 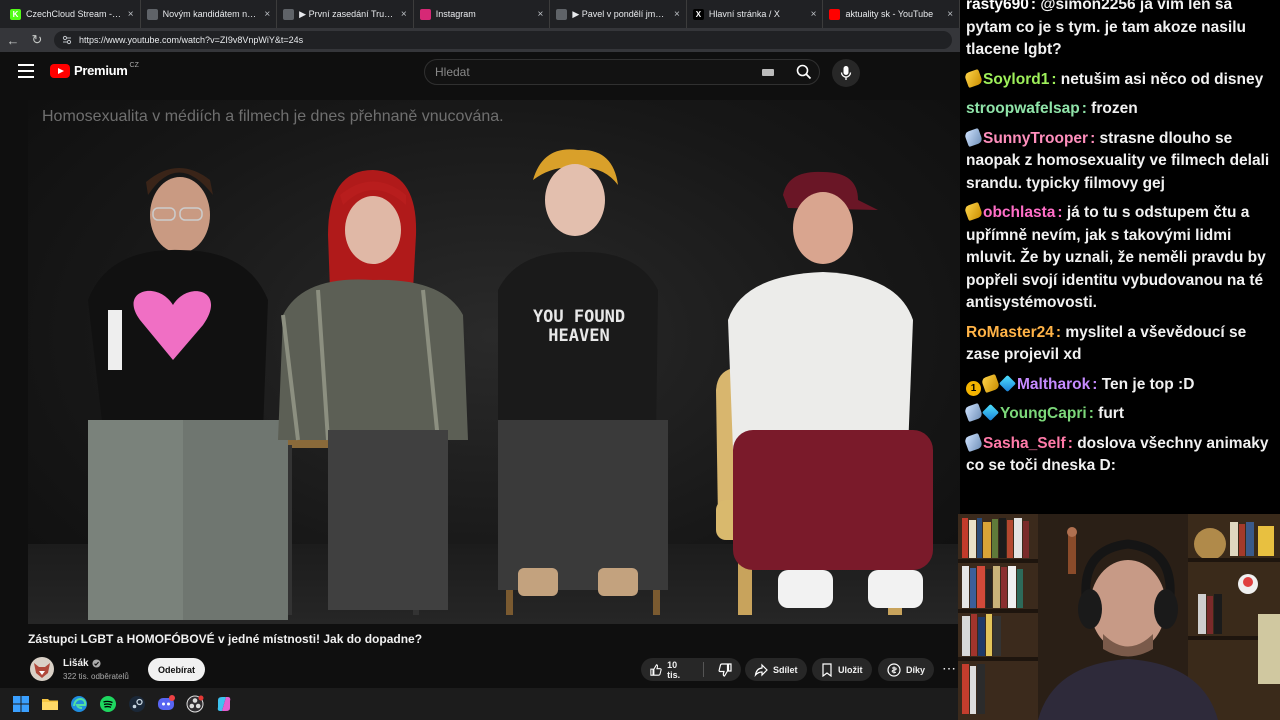 What do you see at coordinates (13, 40) in the screenshot?
I see `back-arrow-icon: ←` at bounding box center [13, 40].